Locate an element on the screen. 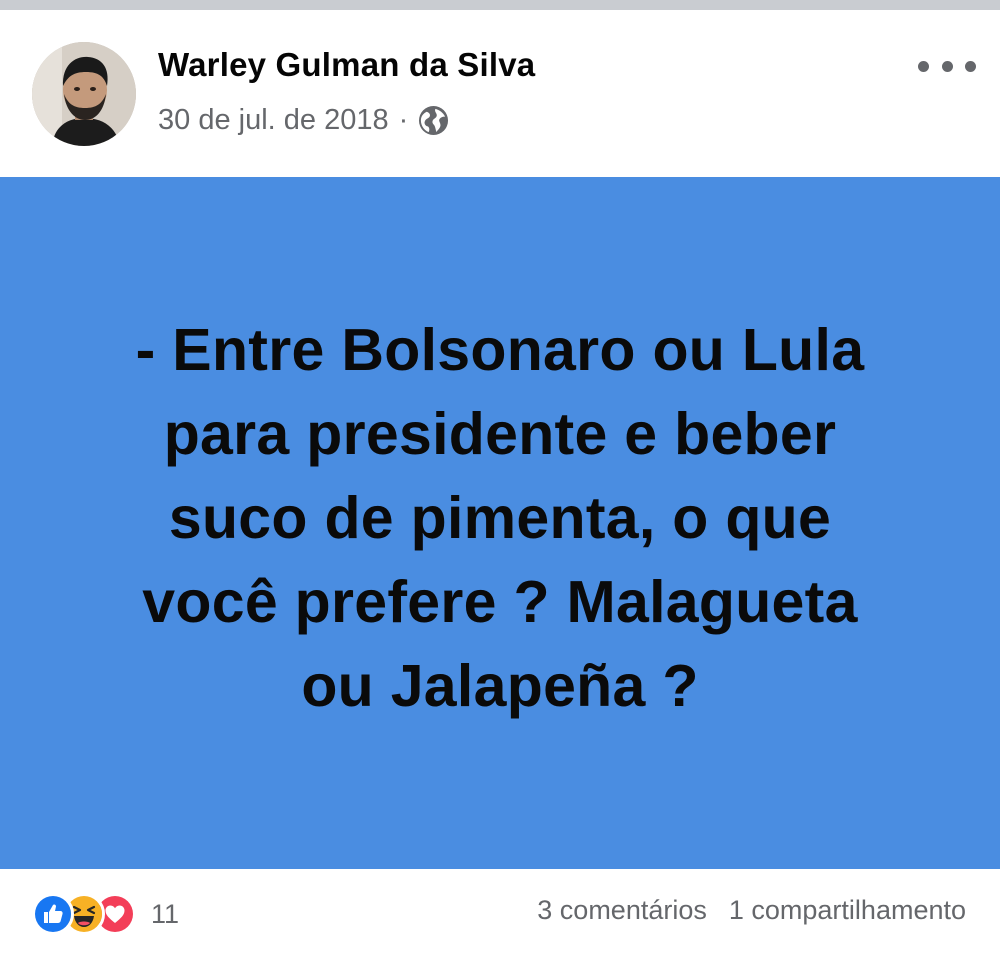 The width and height of the screenshot is (1000, 978). post-meta: 30 de jul. de 2018 · is located at coordinates (303, 120).